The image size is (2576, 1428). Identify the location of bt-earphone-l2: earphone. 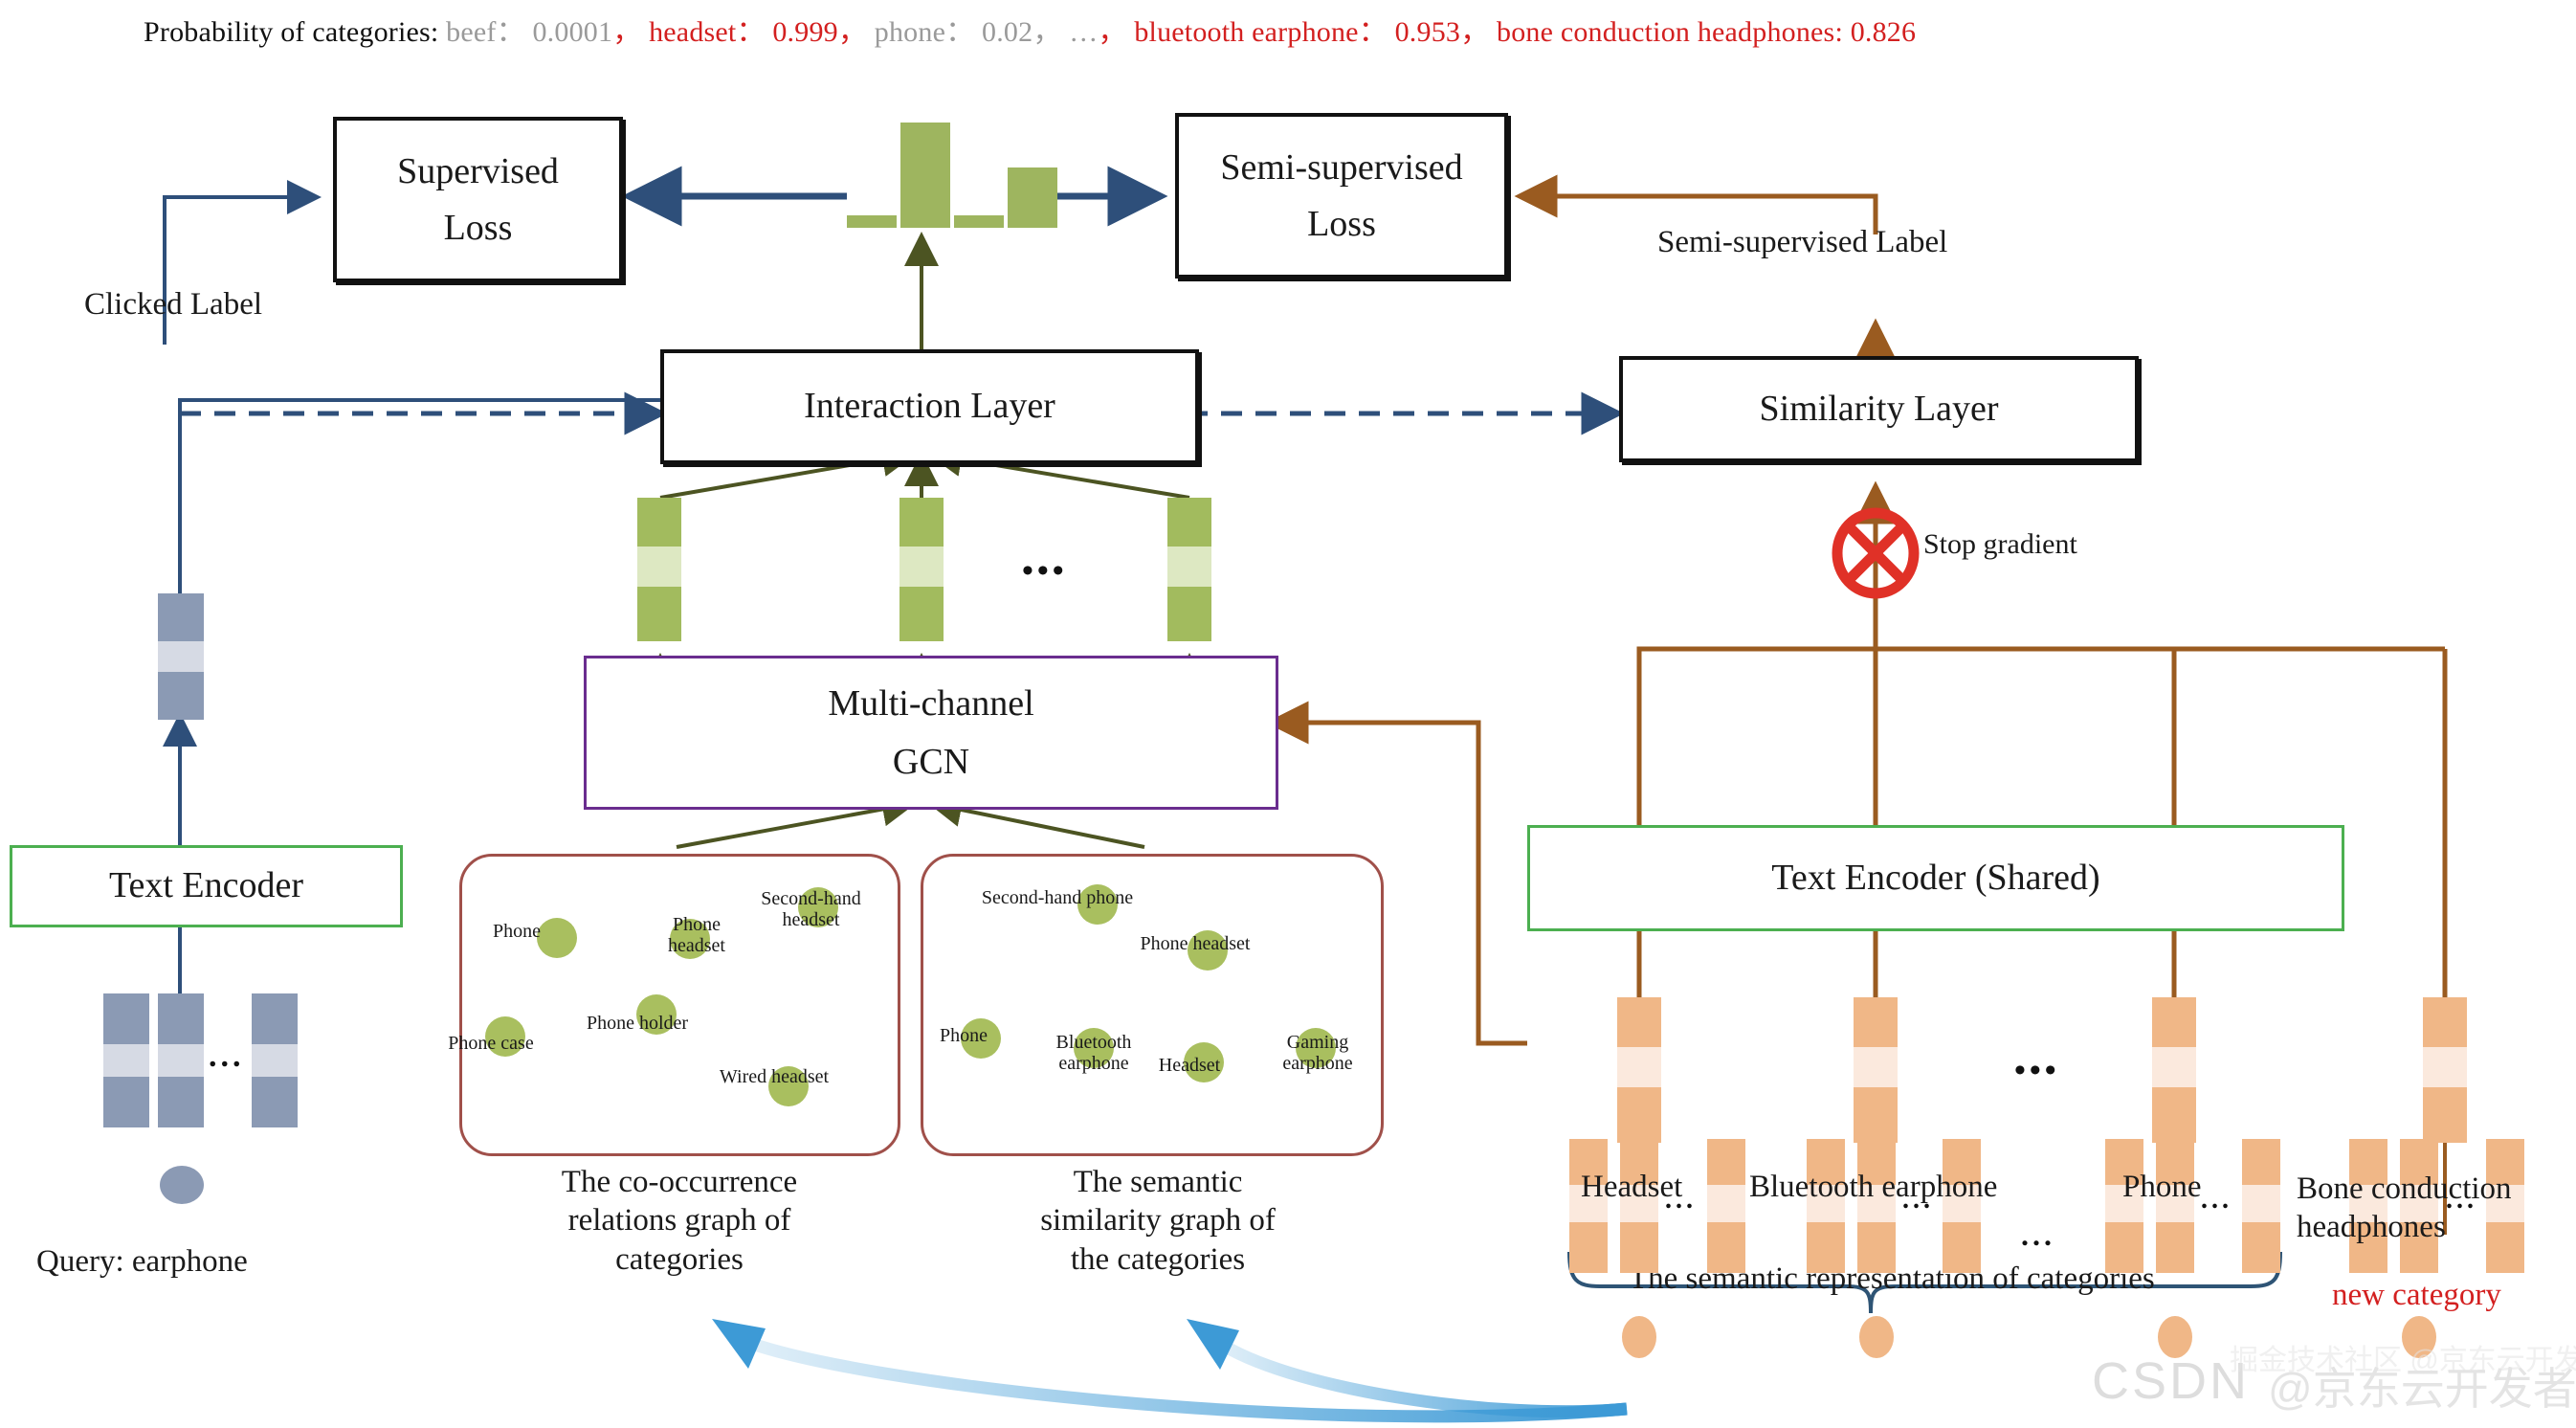
(1093, 1063).